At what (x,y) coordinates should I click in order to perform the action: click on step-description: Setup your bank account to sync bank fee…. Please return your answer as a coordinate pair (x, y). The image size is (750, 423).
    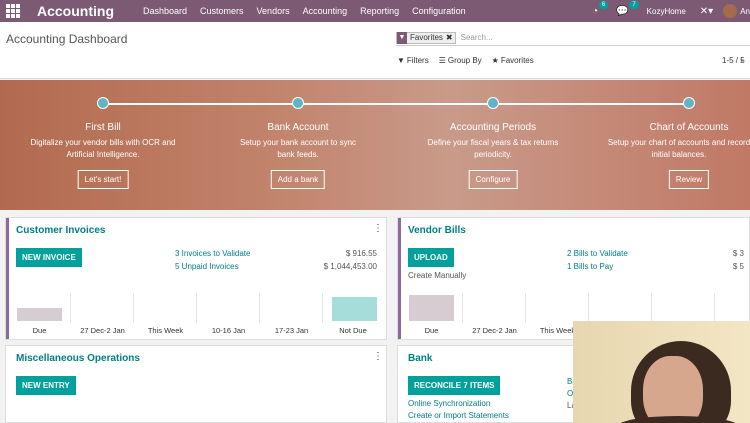
    Looking at the image, I should click on (298, 148).